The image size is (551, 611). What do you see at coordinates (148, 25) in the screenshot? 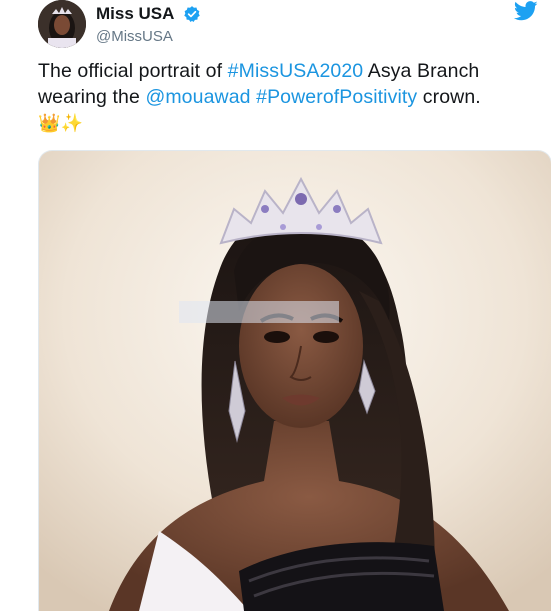
I see `account-names: Miss USA @MissUSA` at bounding box center [148, 25].